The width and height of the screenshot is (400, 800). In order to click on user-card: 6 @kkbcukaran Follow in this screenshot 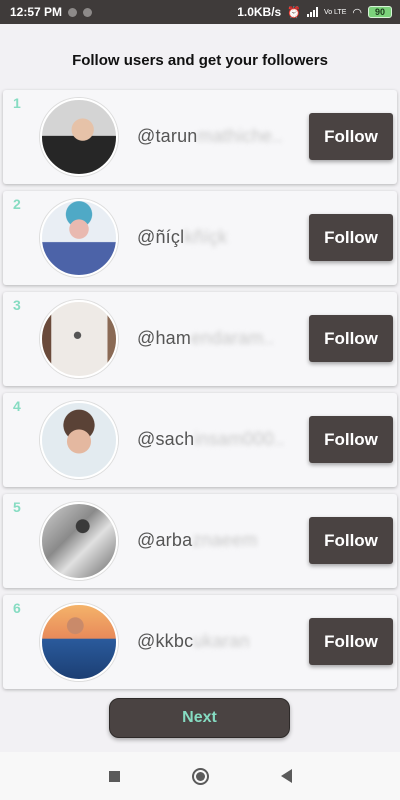, I will do `click(200, 642)`.